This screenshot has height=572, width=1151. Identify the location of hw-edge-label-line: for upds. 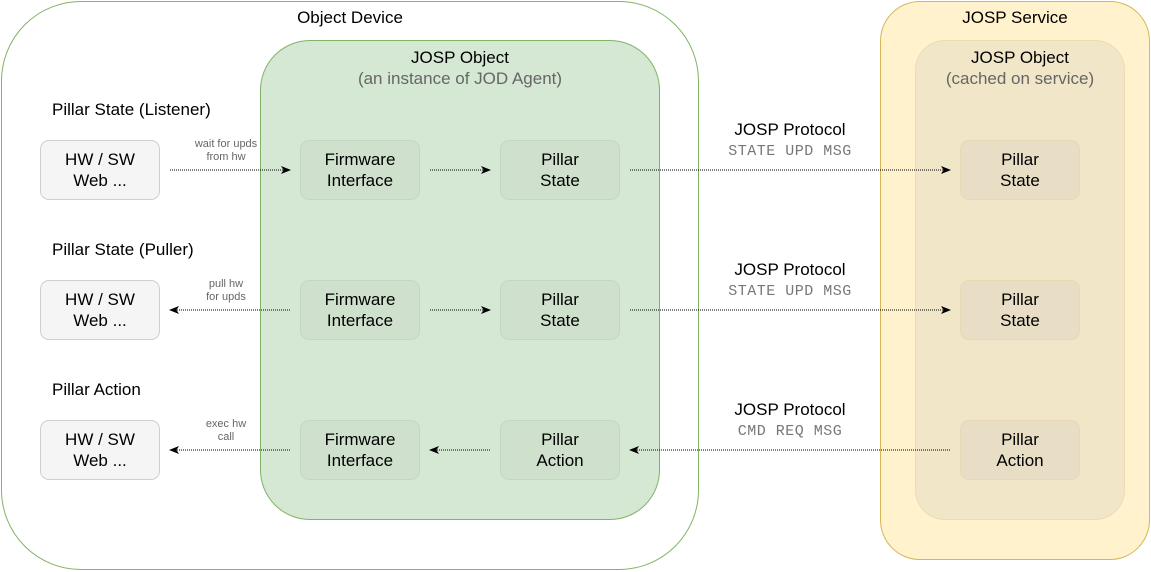
(226, 297).